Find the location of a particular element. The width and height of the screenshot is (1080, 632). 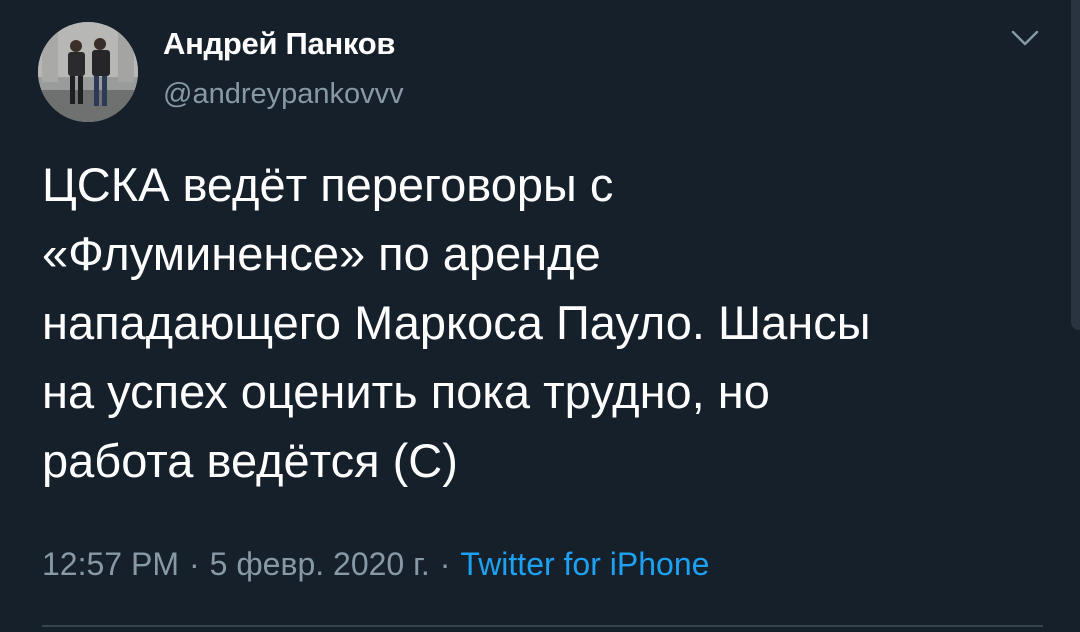

profile-photo-icon is located at coordinates (88, 72).